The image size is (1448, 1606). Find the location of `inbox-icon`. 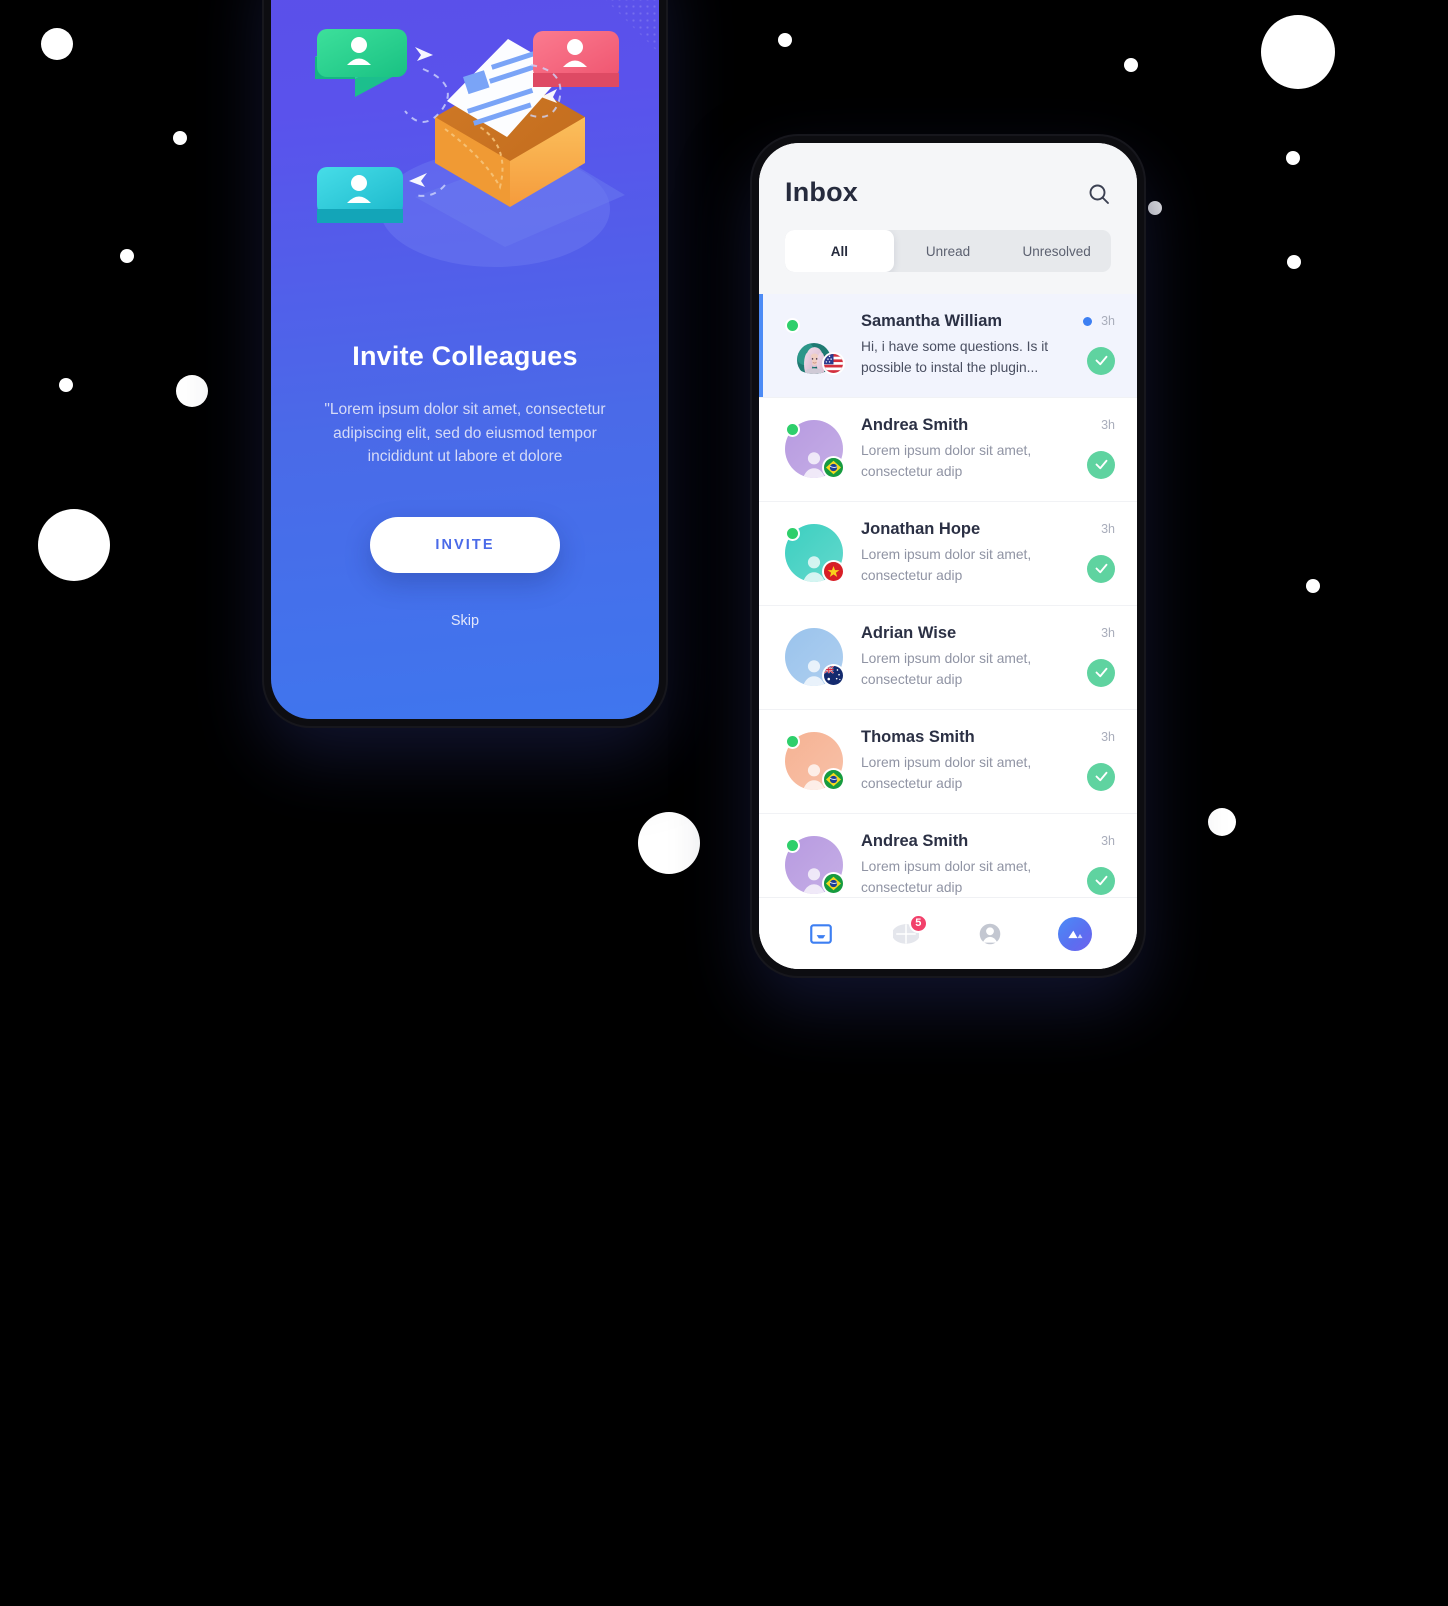

inbox-icon is located at coordinates (821, 934).